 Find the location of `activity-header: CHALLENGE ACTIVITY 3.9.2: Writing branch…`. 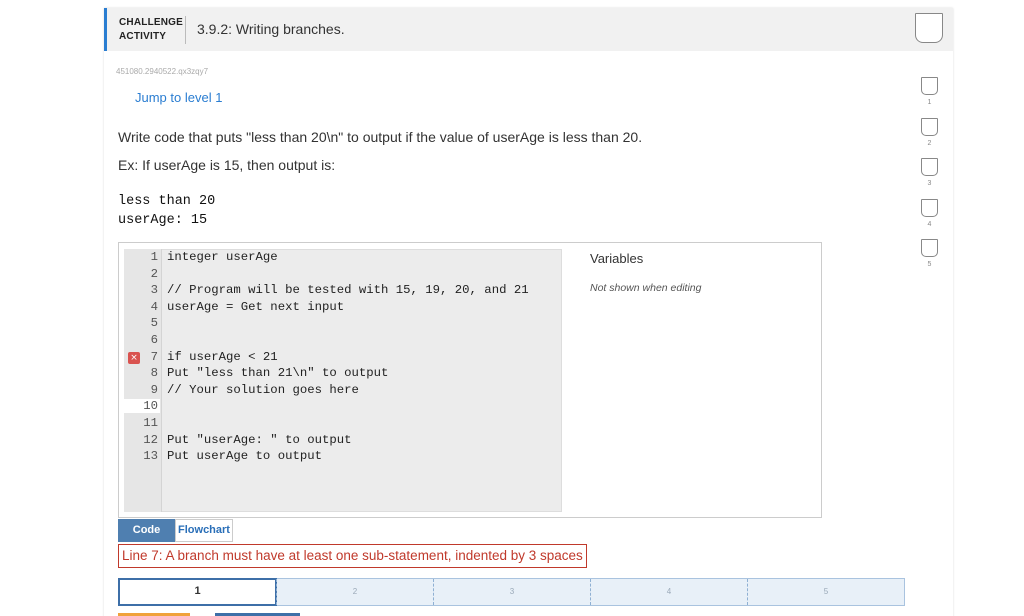

activity-header: CHALLENGE ACTIVITY 3.9.2: Writing branch… is located at coordinates (528, 29).